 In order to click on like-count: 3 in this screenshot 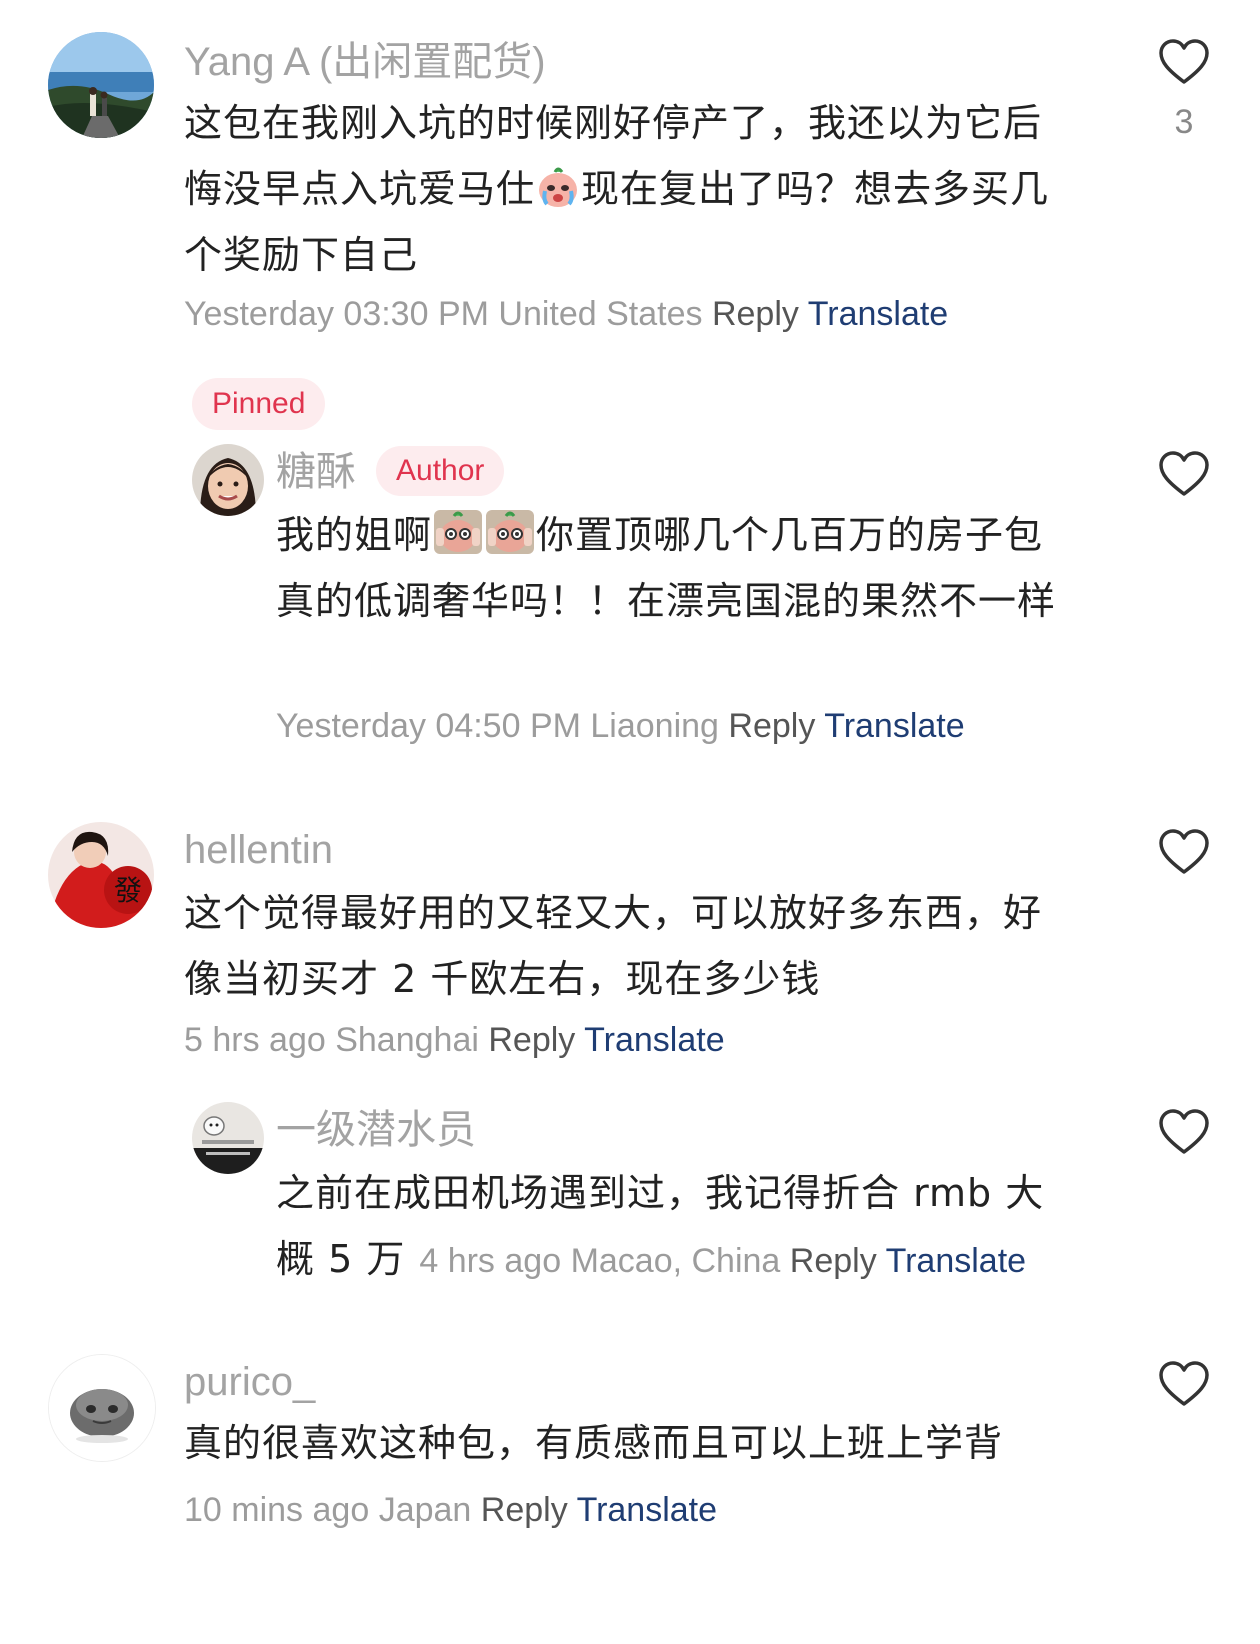, I will do `click(1184, 122)`.